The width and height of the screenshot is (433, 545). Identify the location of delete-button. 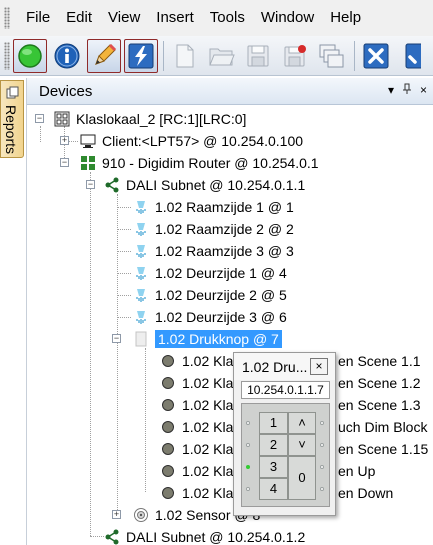
(376, 56).